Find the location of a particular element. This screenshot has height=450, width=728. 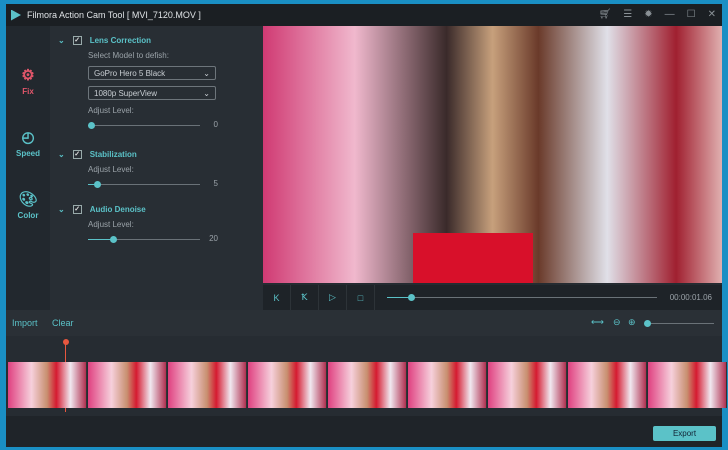

audio-denoise-section: ⌄ ✓ Audio Denoise Adjust Level: 20 is located at coordinates (138, 224).